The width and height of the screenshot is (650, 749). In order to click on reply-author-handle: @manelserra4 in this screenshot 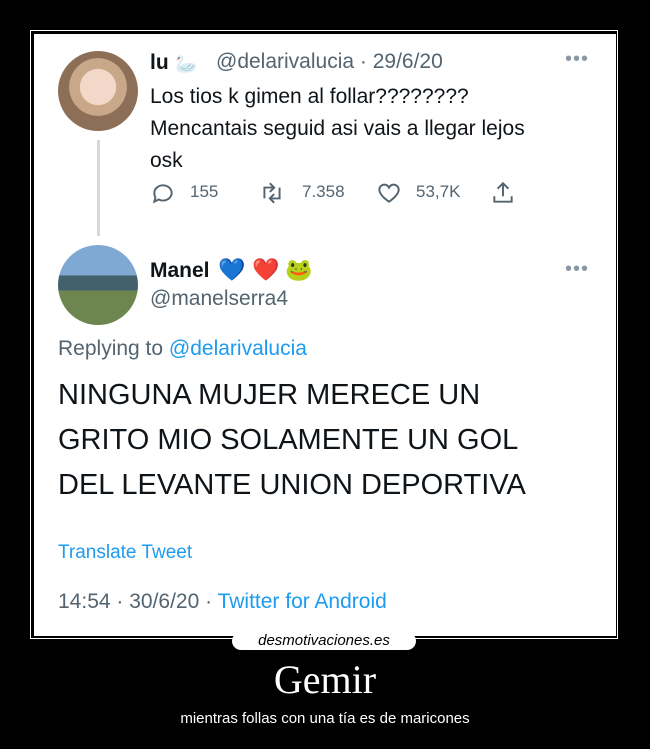, I will do `click(219, 299)`.